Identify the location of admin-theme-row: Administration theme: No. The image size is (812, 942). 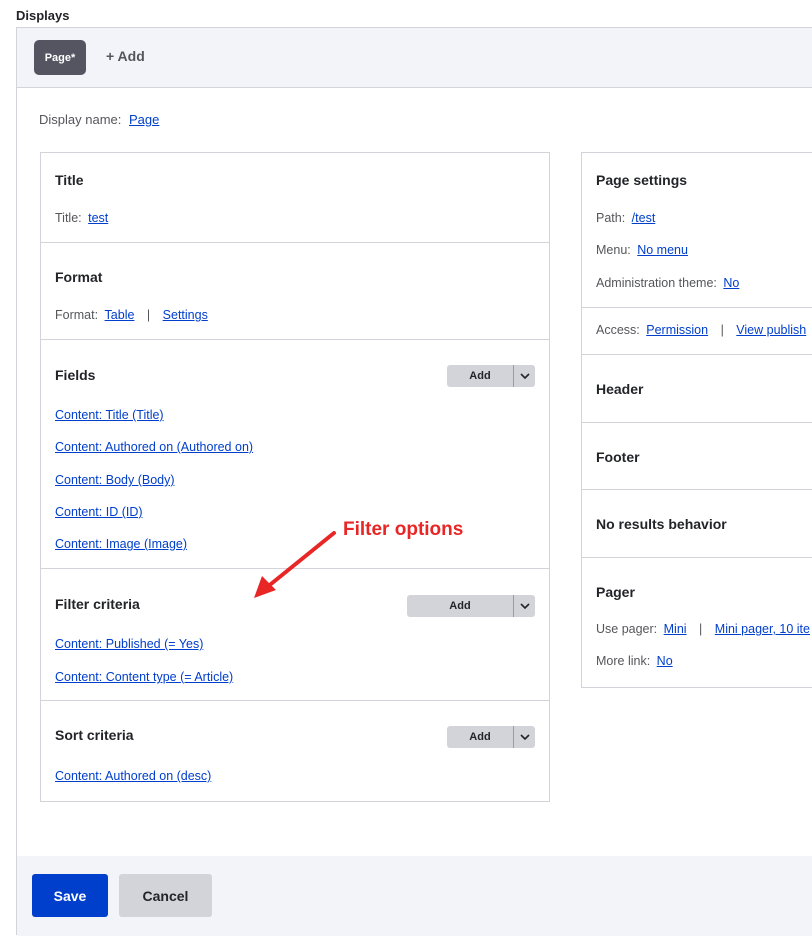
(667, 283).